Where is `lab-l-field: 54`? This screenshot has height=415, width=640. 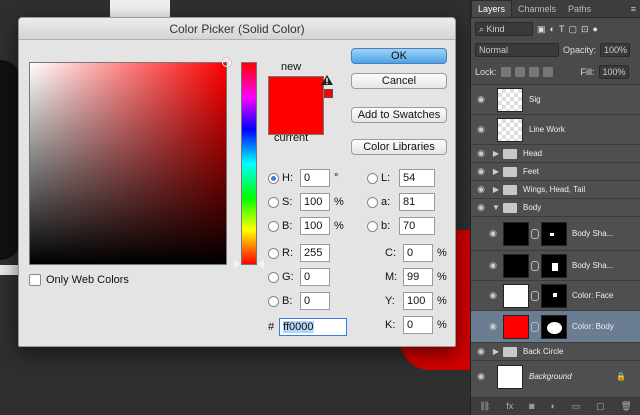
lab-l-field: 54 is located at coordinates (417, 178).